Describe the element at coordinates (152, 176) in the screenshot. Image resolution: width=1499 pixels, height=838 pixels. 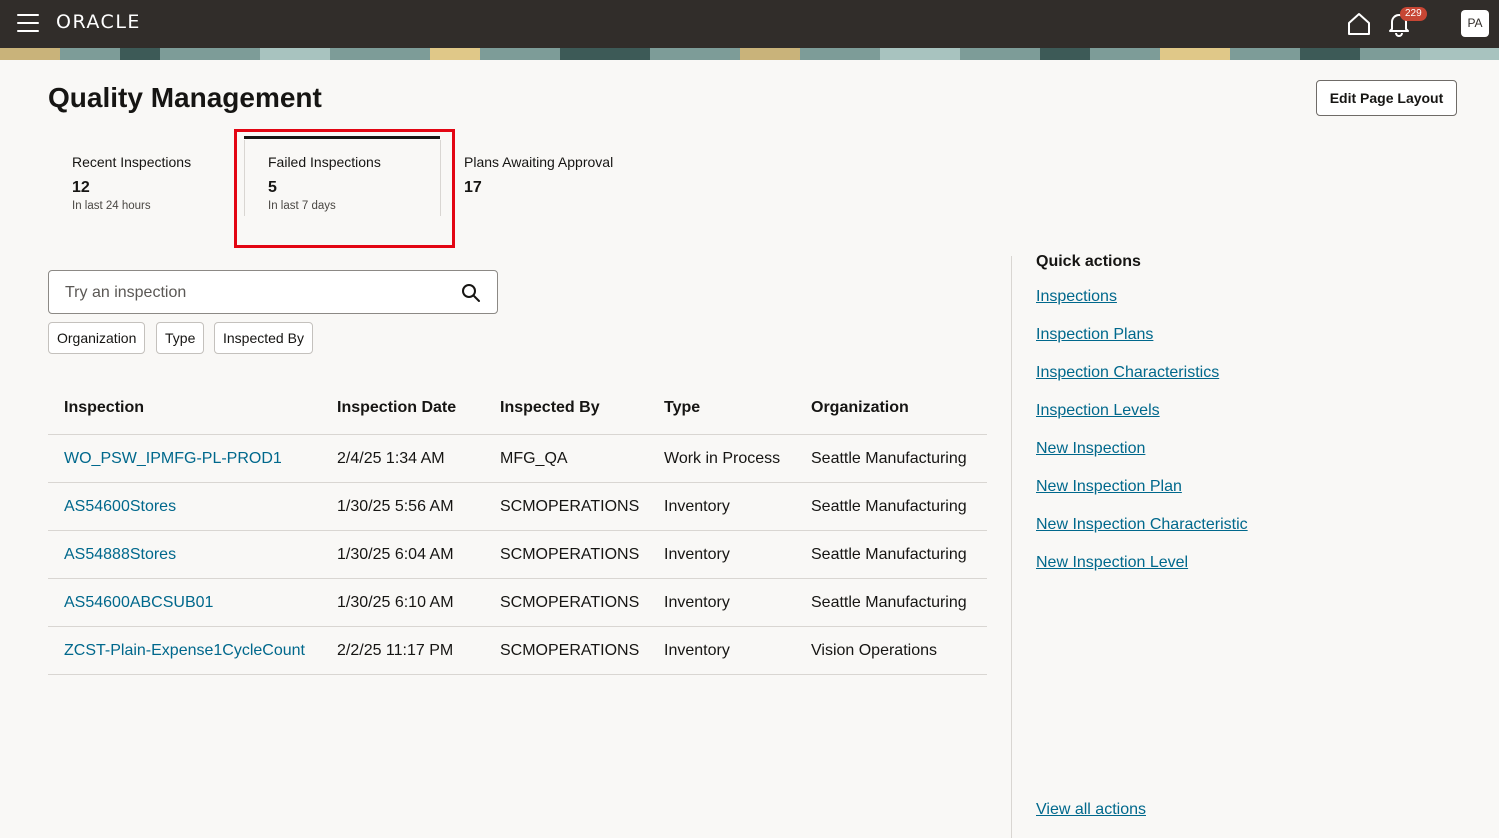
I see `metric-recent-inspections: Recent Inspections 12 In last 24 hours` at that location.